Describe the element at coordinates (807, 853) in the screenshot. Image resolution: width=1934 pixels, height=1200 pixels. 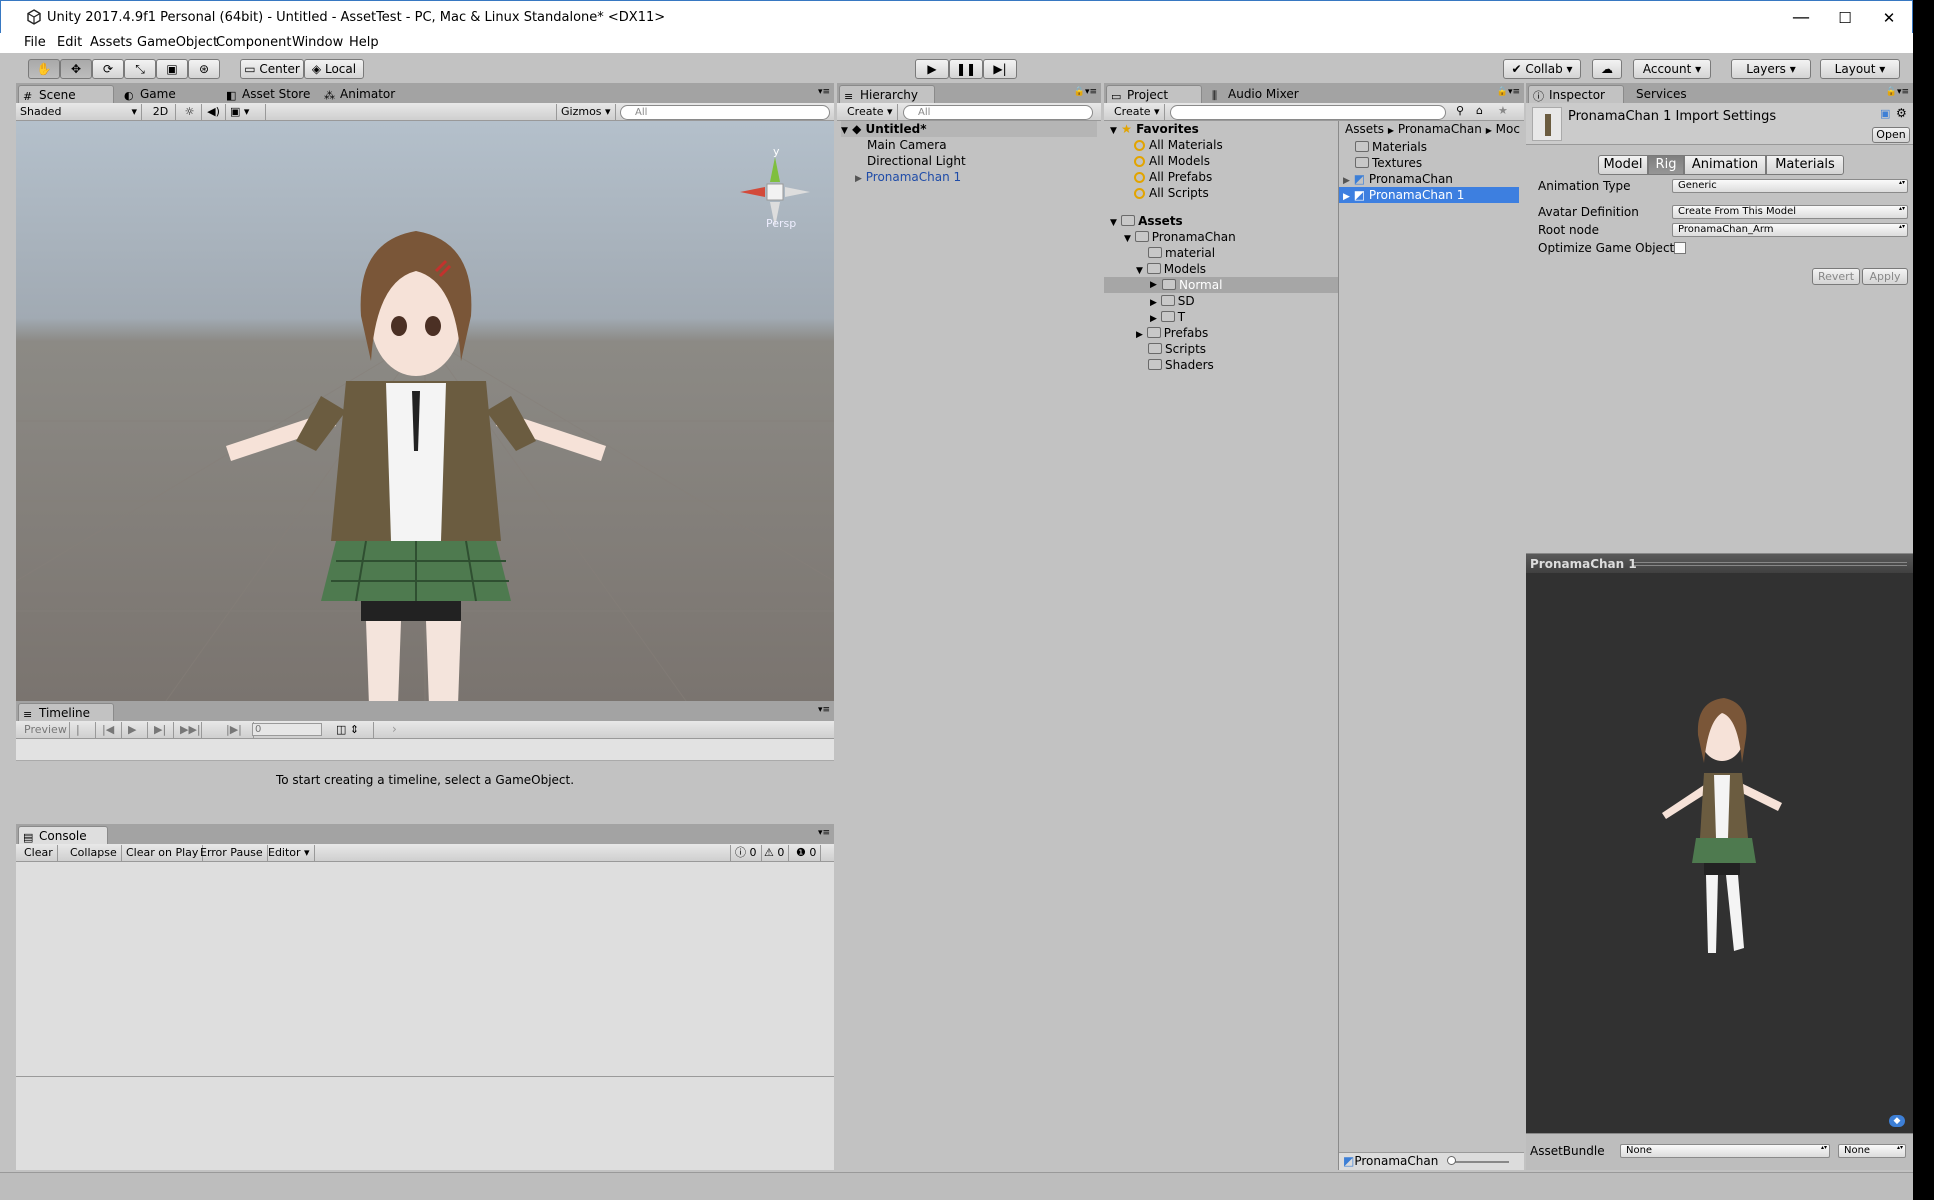
I see `console-error-toggle: ❶ 0` at that location.